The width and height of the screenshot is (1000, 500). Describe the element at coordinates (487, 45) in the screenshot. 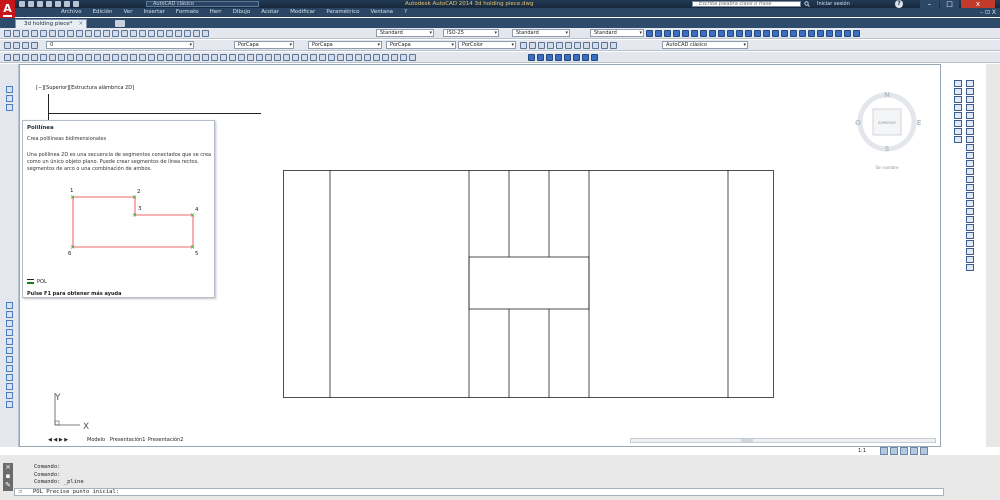

I see `plot-style-select: PorColor` at that location.